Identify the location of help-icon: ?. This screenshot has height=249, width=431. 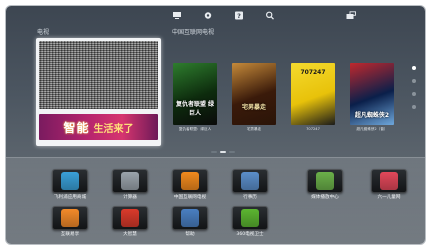
(239, 15).